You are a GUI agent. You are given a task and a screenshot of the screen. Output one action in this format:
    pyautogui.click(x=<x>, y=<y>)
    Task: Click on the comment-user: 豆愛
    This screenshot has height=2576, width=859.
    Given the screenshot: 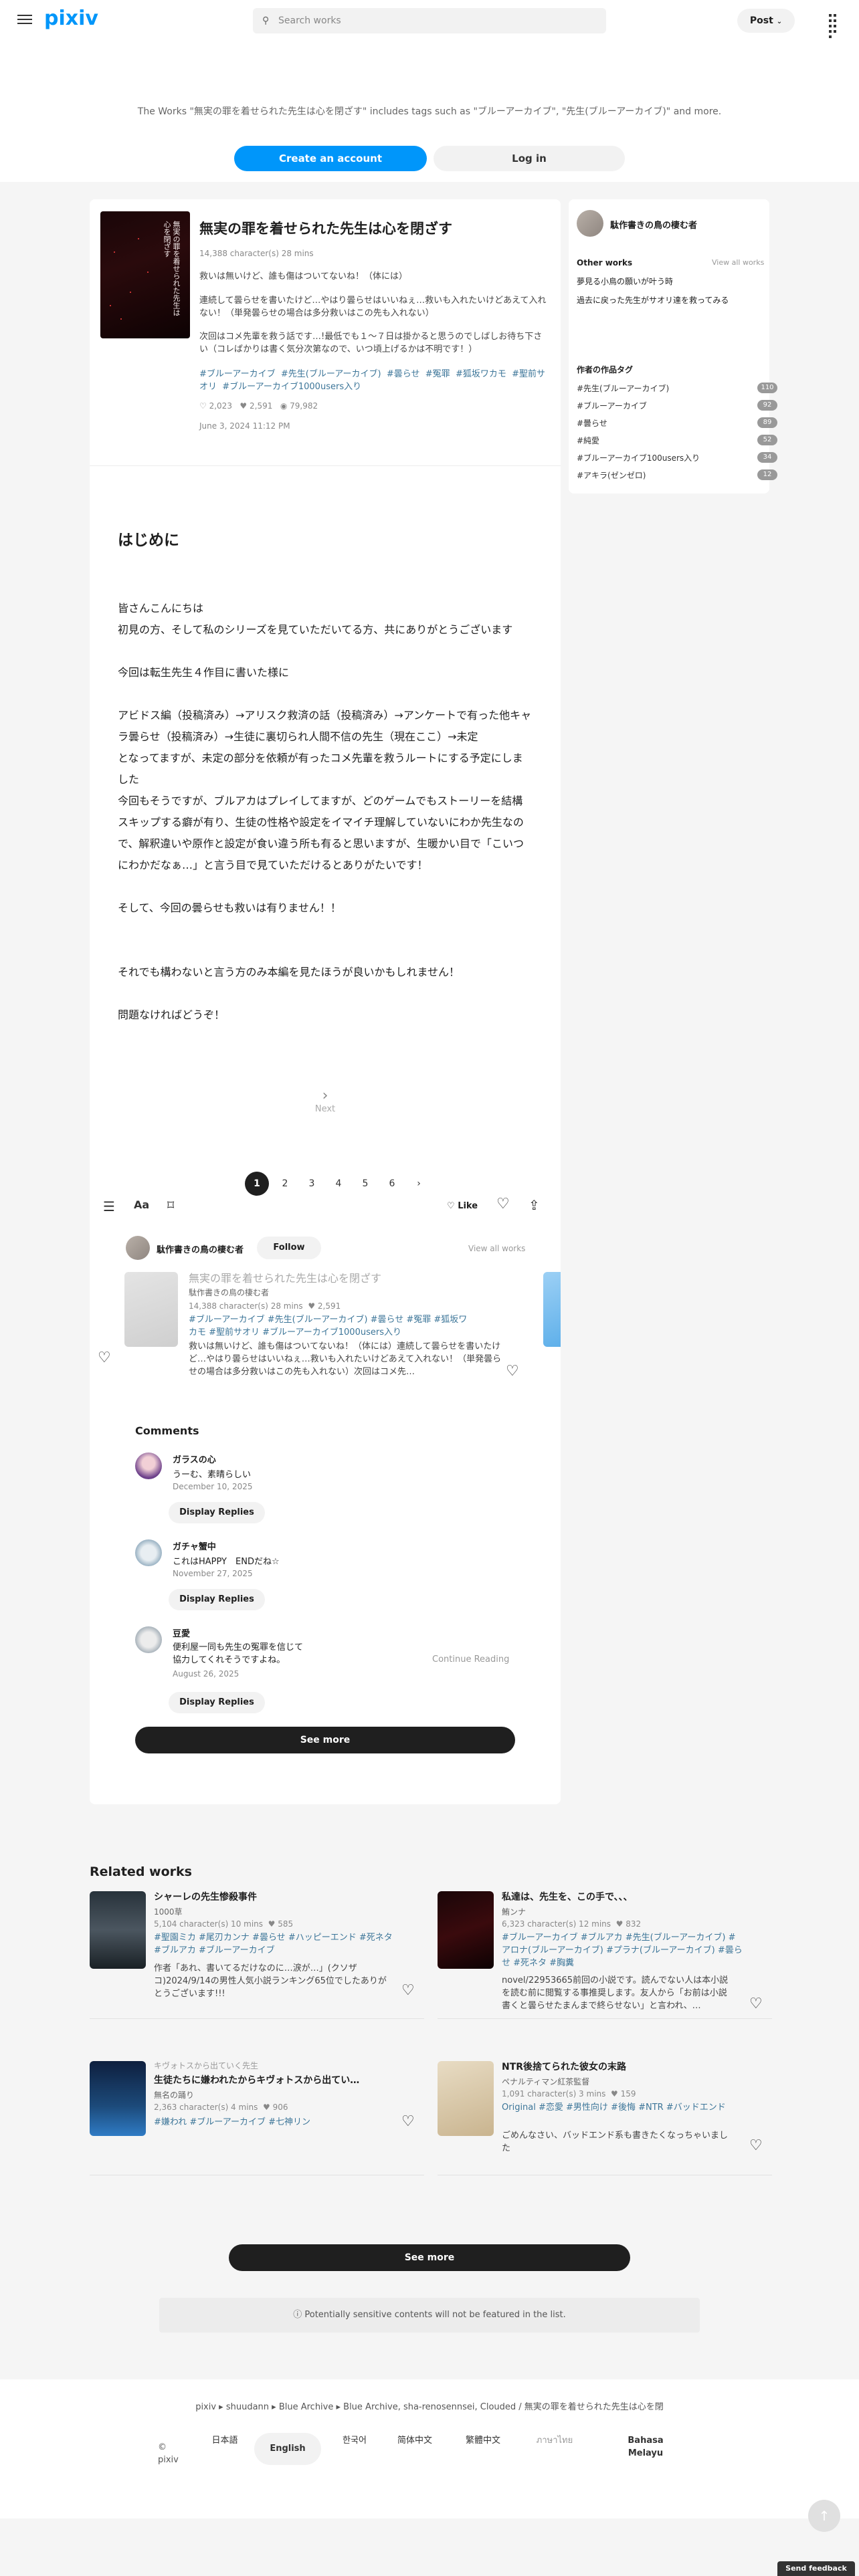 What is the action you would take?
    pyautogui.click(x=182, y=1632)
    